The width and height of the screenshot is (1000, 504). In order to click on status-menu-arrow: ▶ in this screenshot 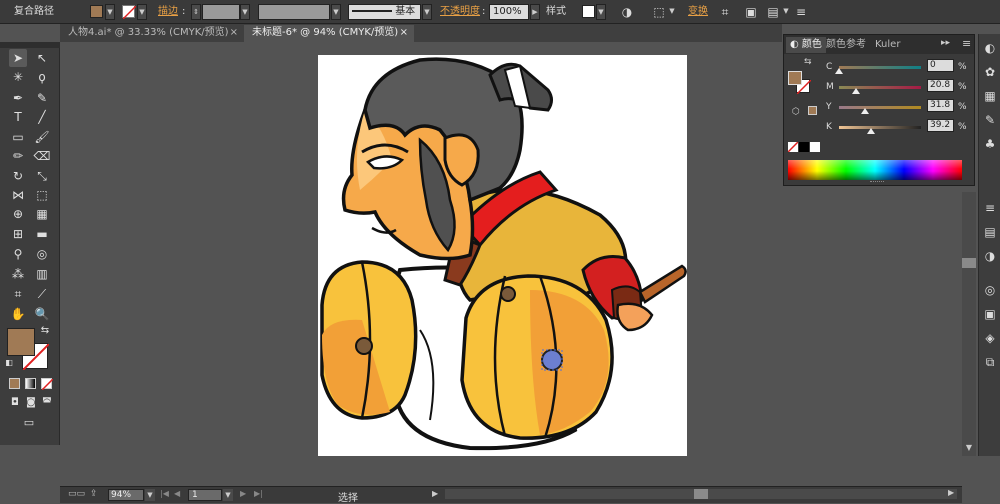, I will do `click(435, 493)`.